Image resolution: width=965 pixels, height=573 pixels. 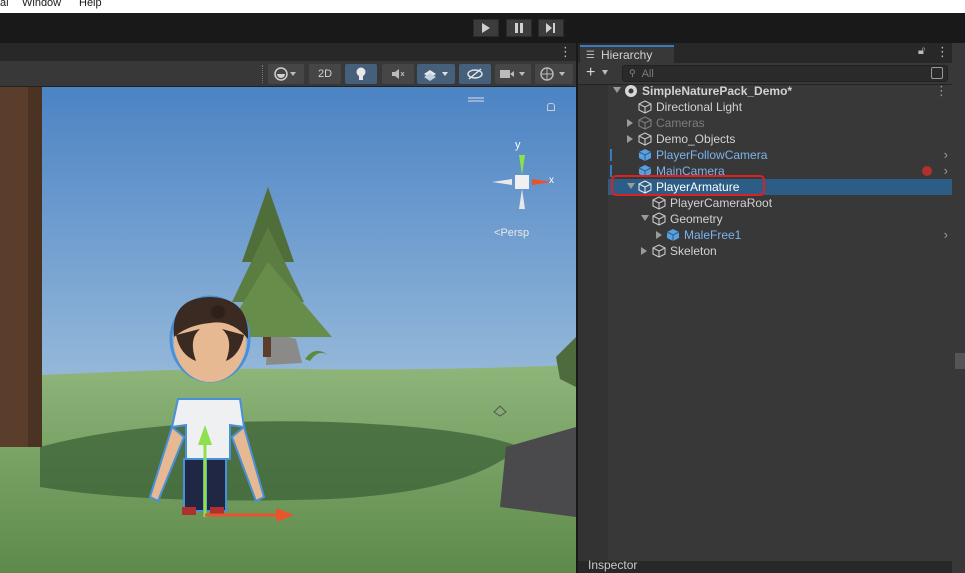 What do you see at coordinates (518, 145) in the screenshot?
I see `gizmo-y-label: y` at bounding box center [518, 145].